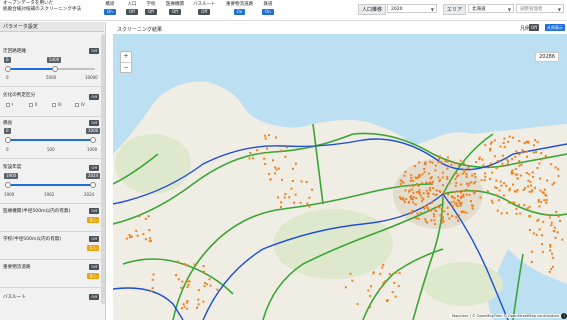  I want to click on toggle-railway: 鉄道 On, so click(268, 10).